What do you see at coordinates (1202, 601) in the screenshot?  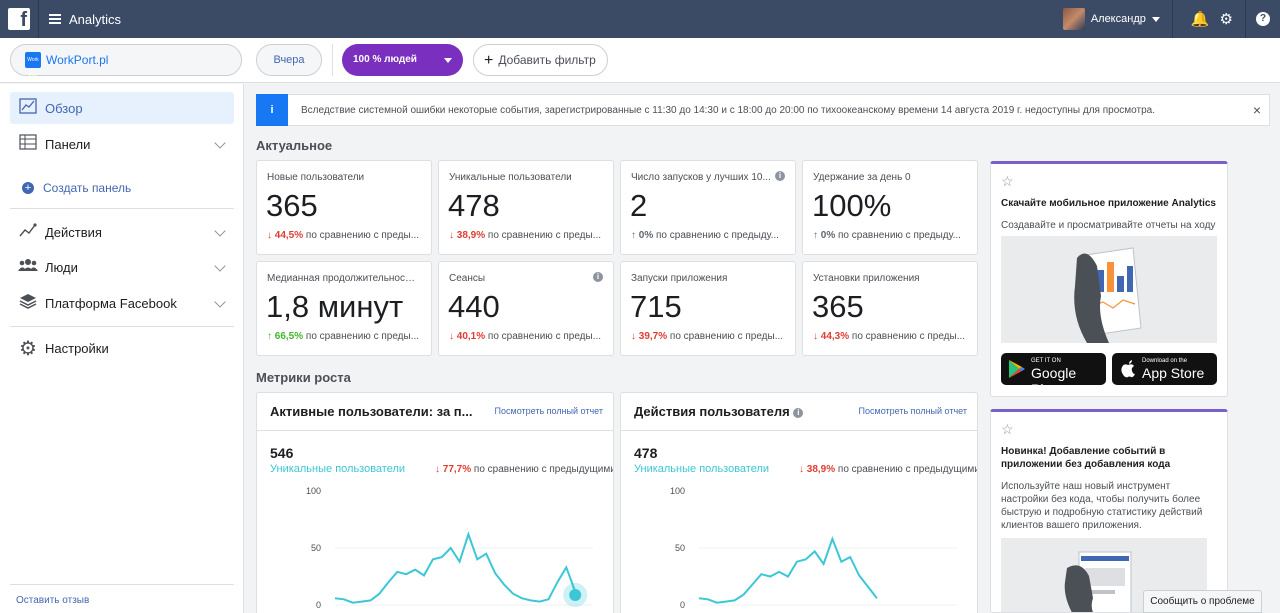 I see `report-problem-button: Сообщить о проблеме` at bounding box center [1202, 601].